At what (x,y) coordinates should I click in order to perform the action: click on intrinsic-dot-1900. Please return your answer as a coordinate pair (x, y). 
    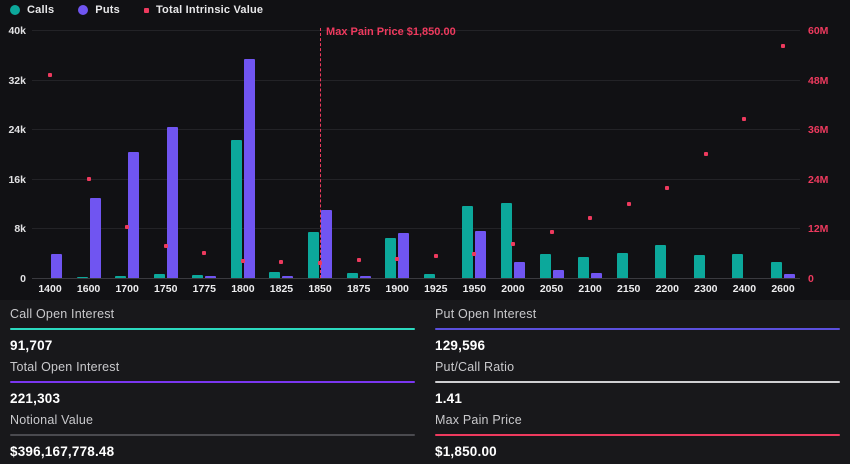
    Looking at the image, I should click on (397, 258).